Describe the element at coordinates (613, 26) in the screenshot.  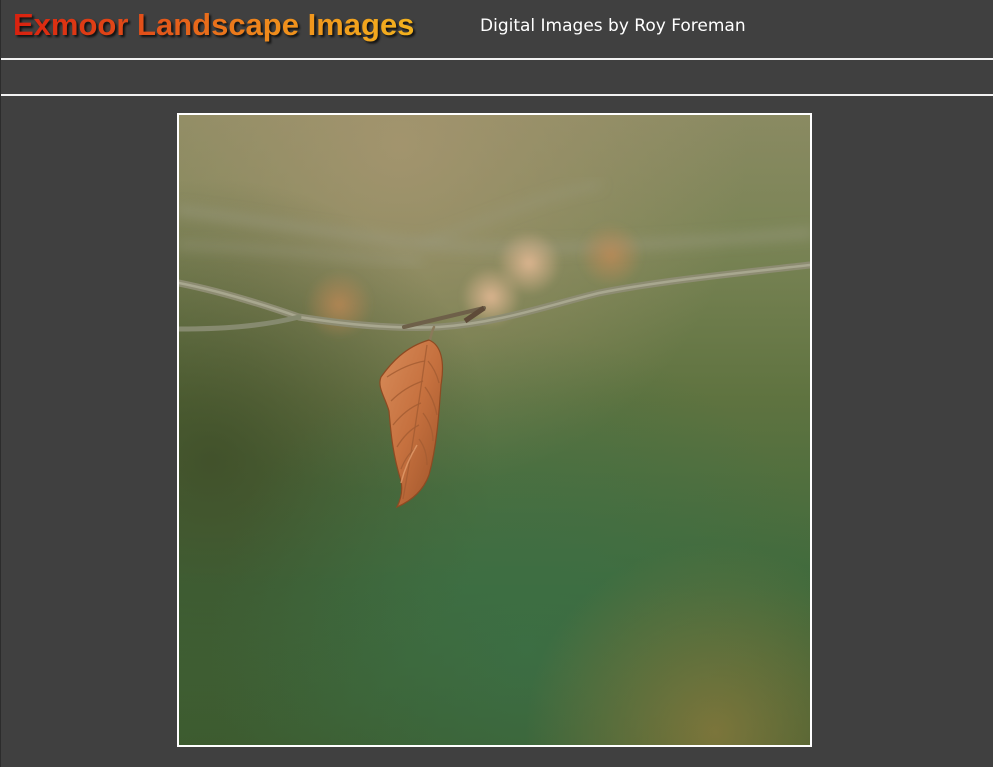
I see `site-subtitle: Digital Images by Roy Foreman` at that location.